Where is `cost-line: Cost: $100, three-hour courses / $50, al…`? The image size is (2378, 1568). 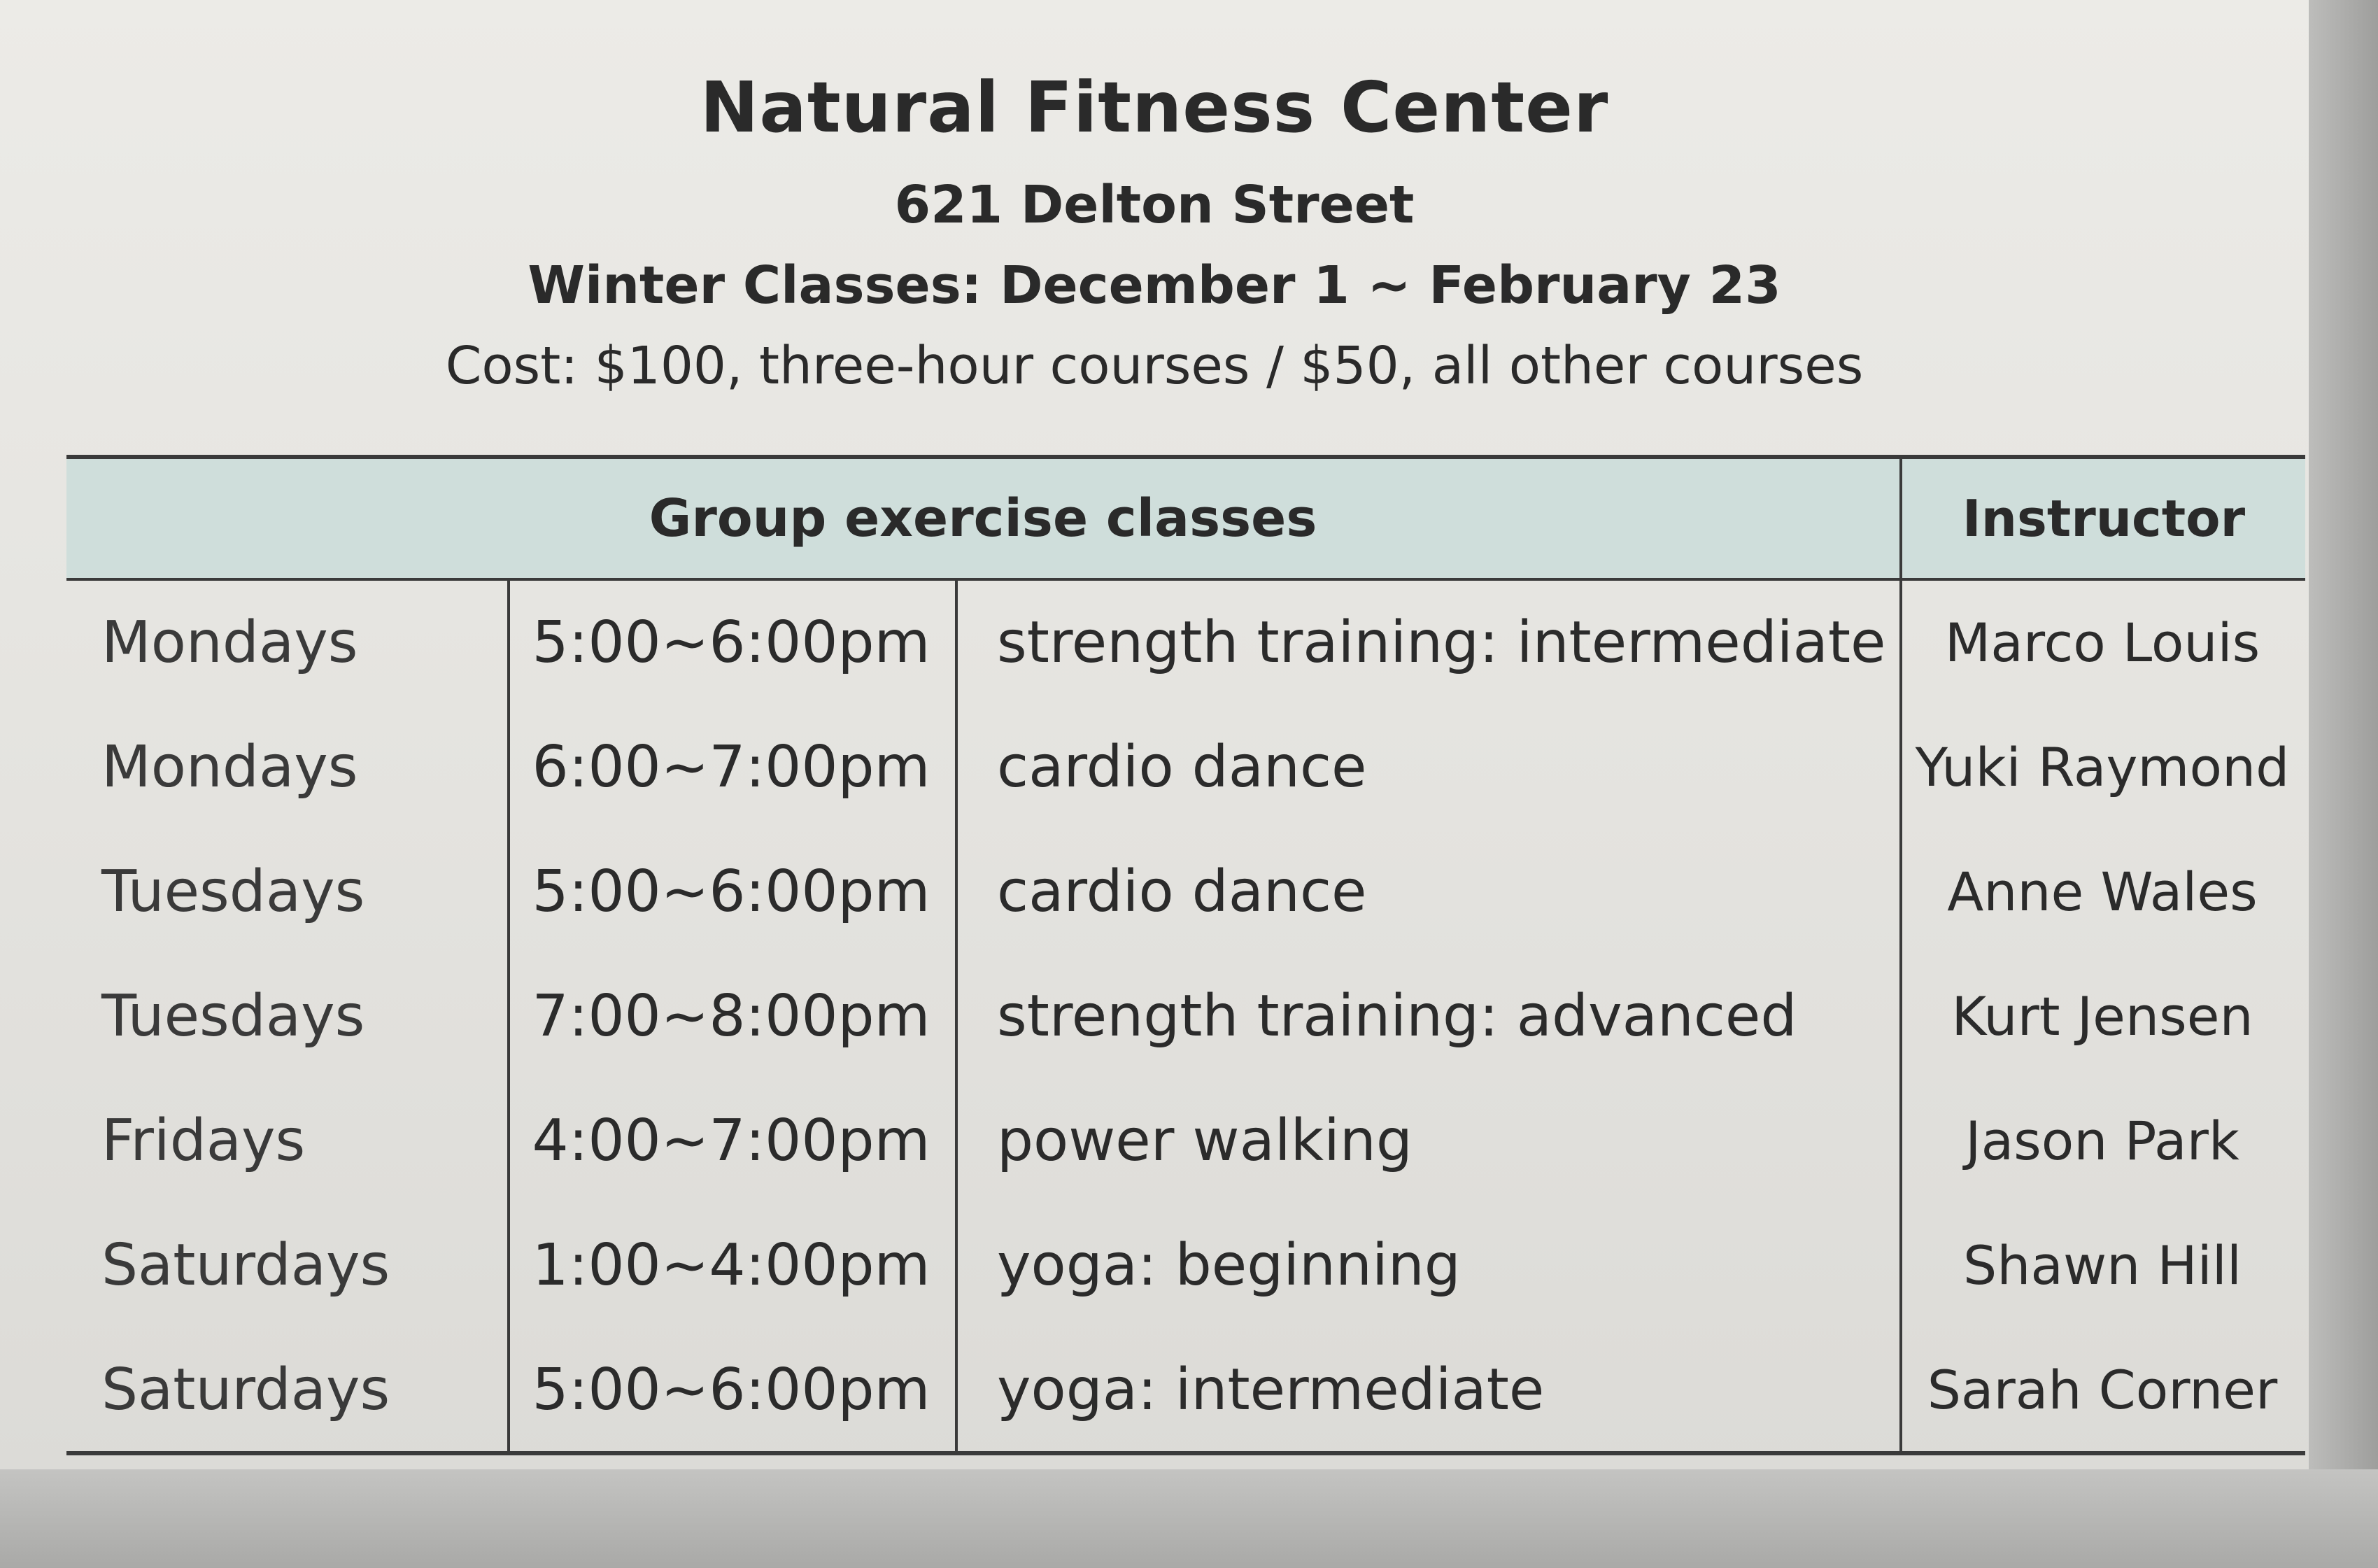 cost-line: Cost: $100, three-hour courses / $50, al… is located at coordinates (1154, 366).